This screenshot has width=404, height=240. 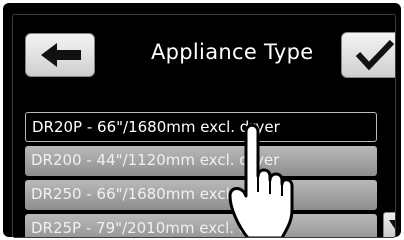 I want to click on page-title: Appliance Type, so click(x=232, y=52).